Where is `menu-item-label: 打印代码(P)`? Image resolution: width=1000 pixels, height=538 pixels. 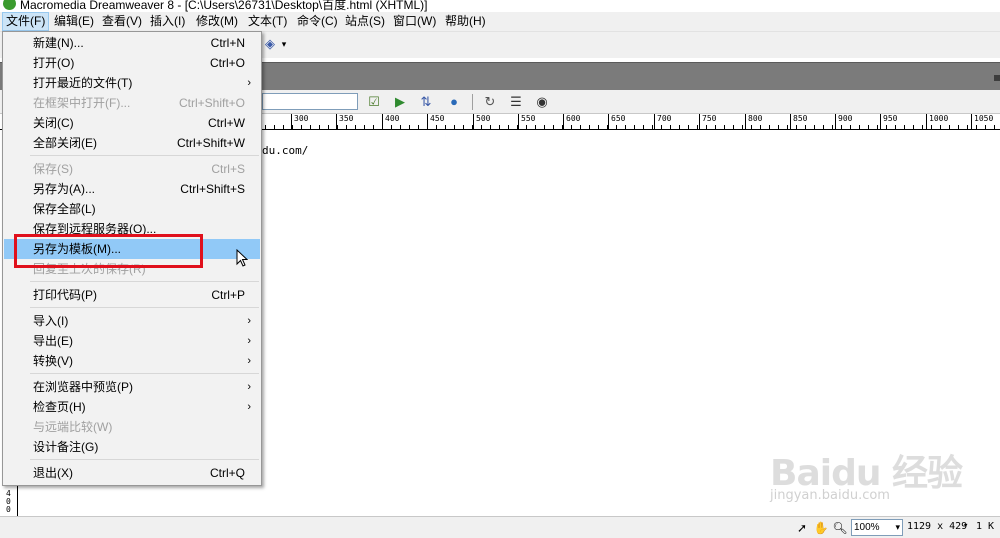
menu-item-label: 打印代码(P) is located at coordinates (65, 295).